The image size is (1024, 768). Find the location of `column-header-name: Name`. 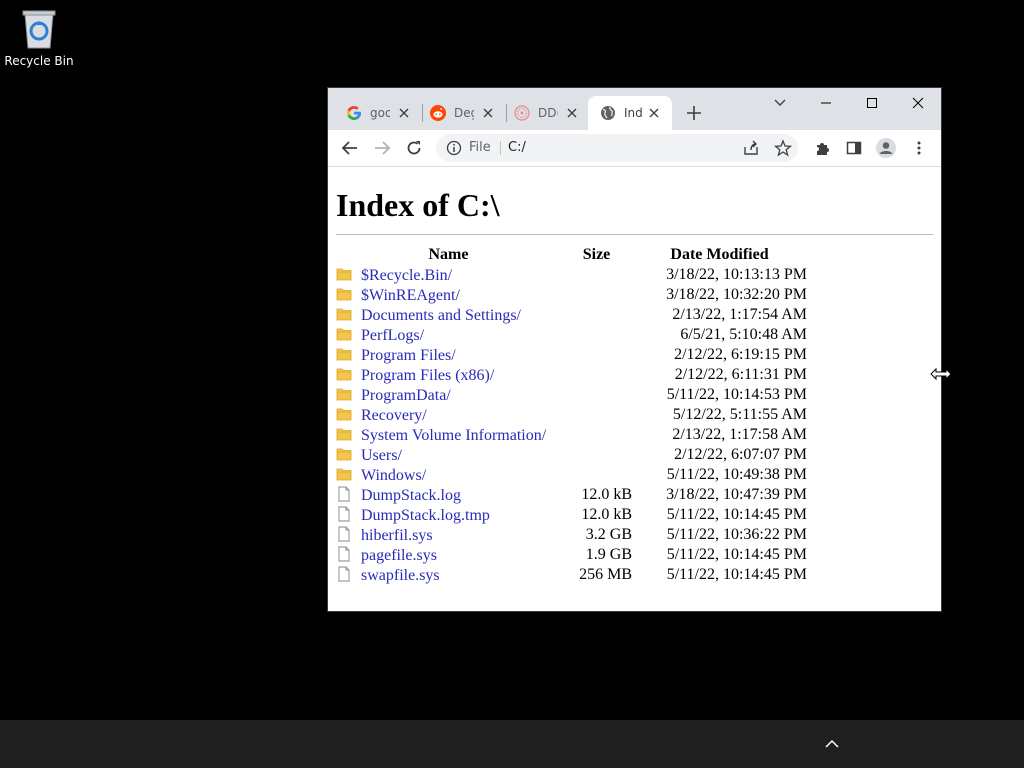

column-header-name: Name is located at coordinates (448, 255).